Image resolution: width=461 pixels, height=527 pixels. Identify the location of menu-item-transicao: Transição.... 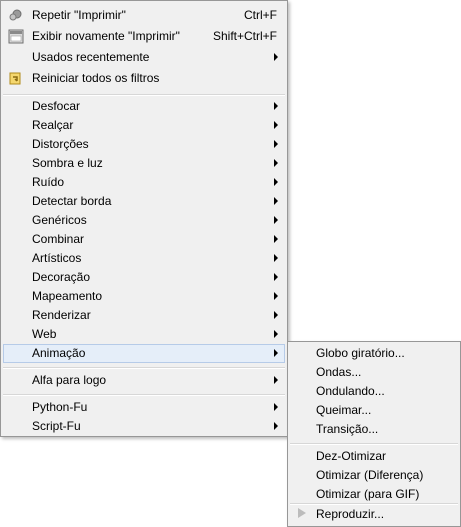
(374, 429).